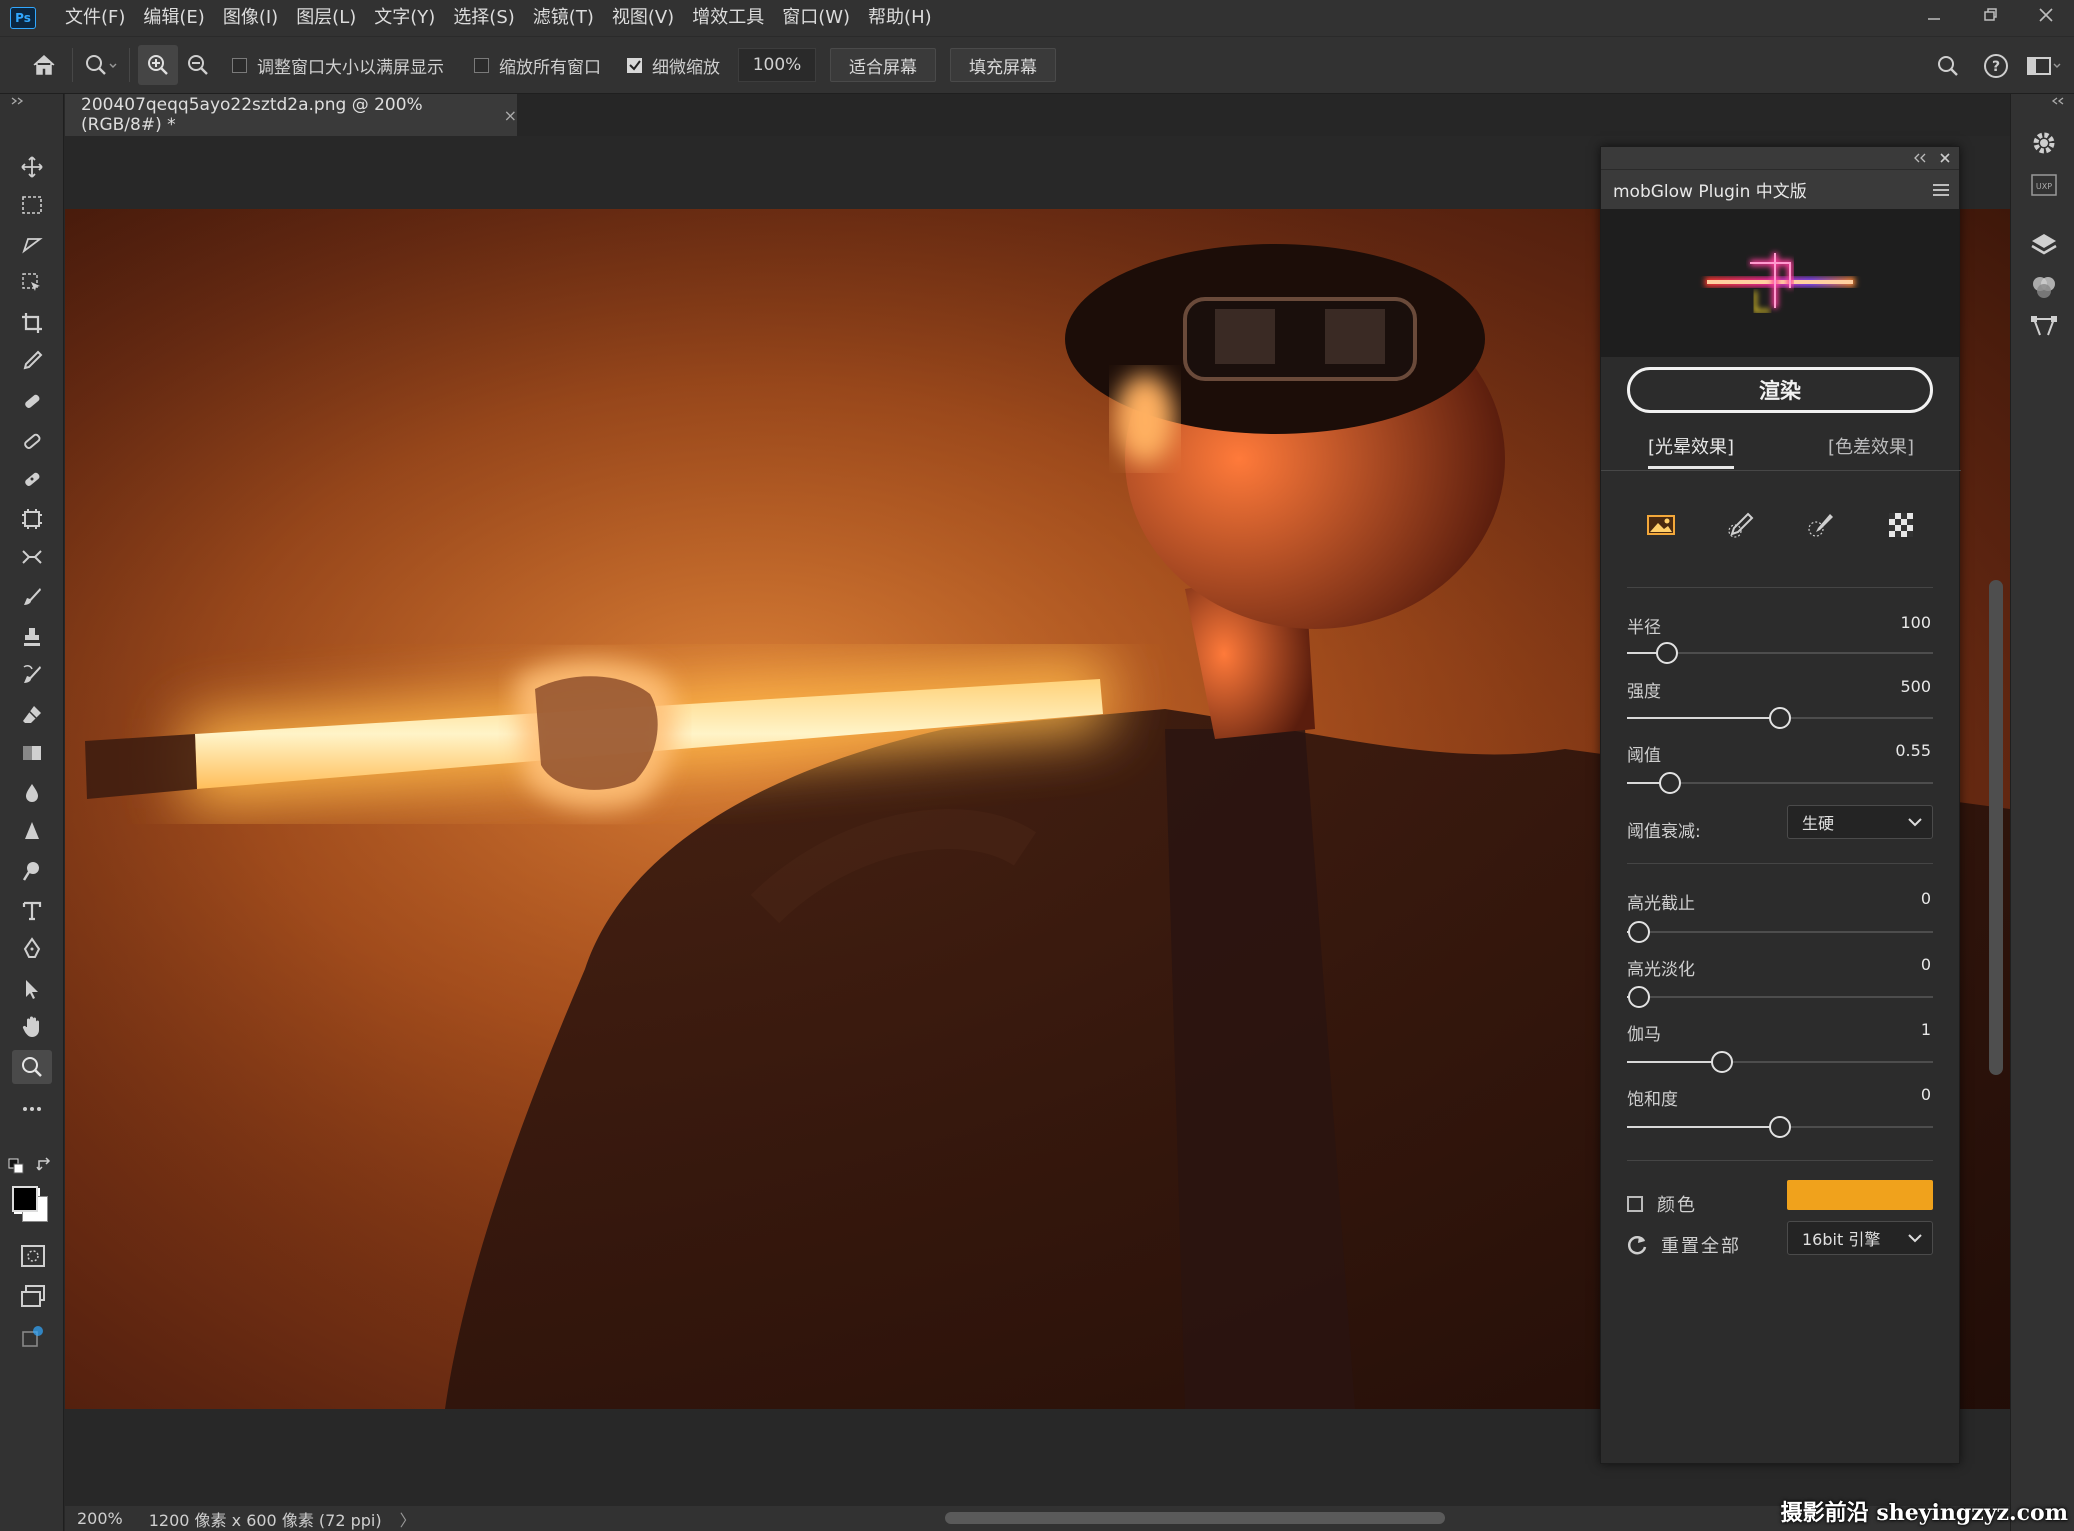 The image size is (2074, 1531). Describe the element at coordinates (95, 18) in the screenshot. I see `menu-file: 文件(F)` at that location.